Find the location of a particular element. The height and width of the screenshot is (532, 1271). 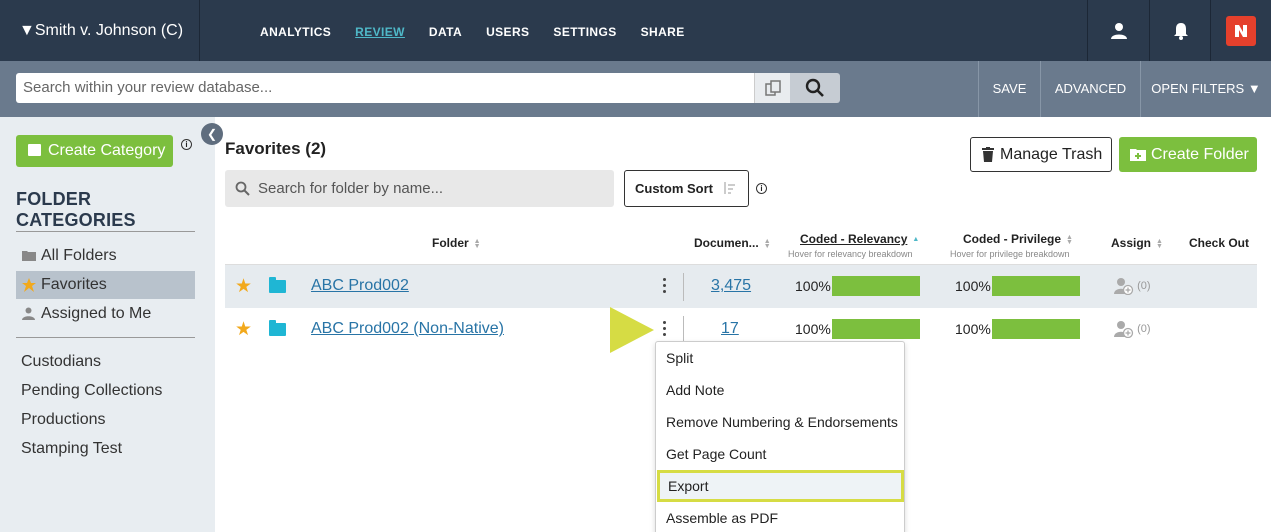

sidebar-item-favorites: Favorites is located at coordinates (105, 285).